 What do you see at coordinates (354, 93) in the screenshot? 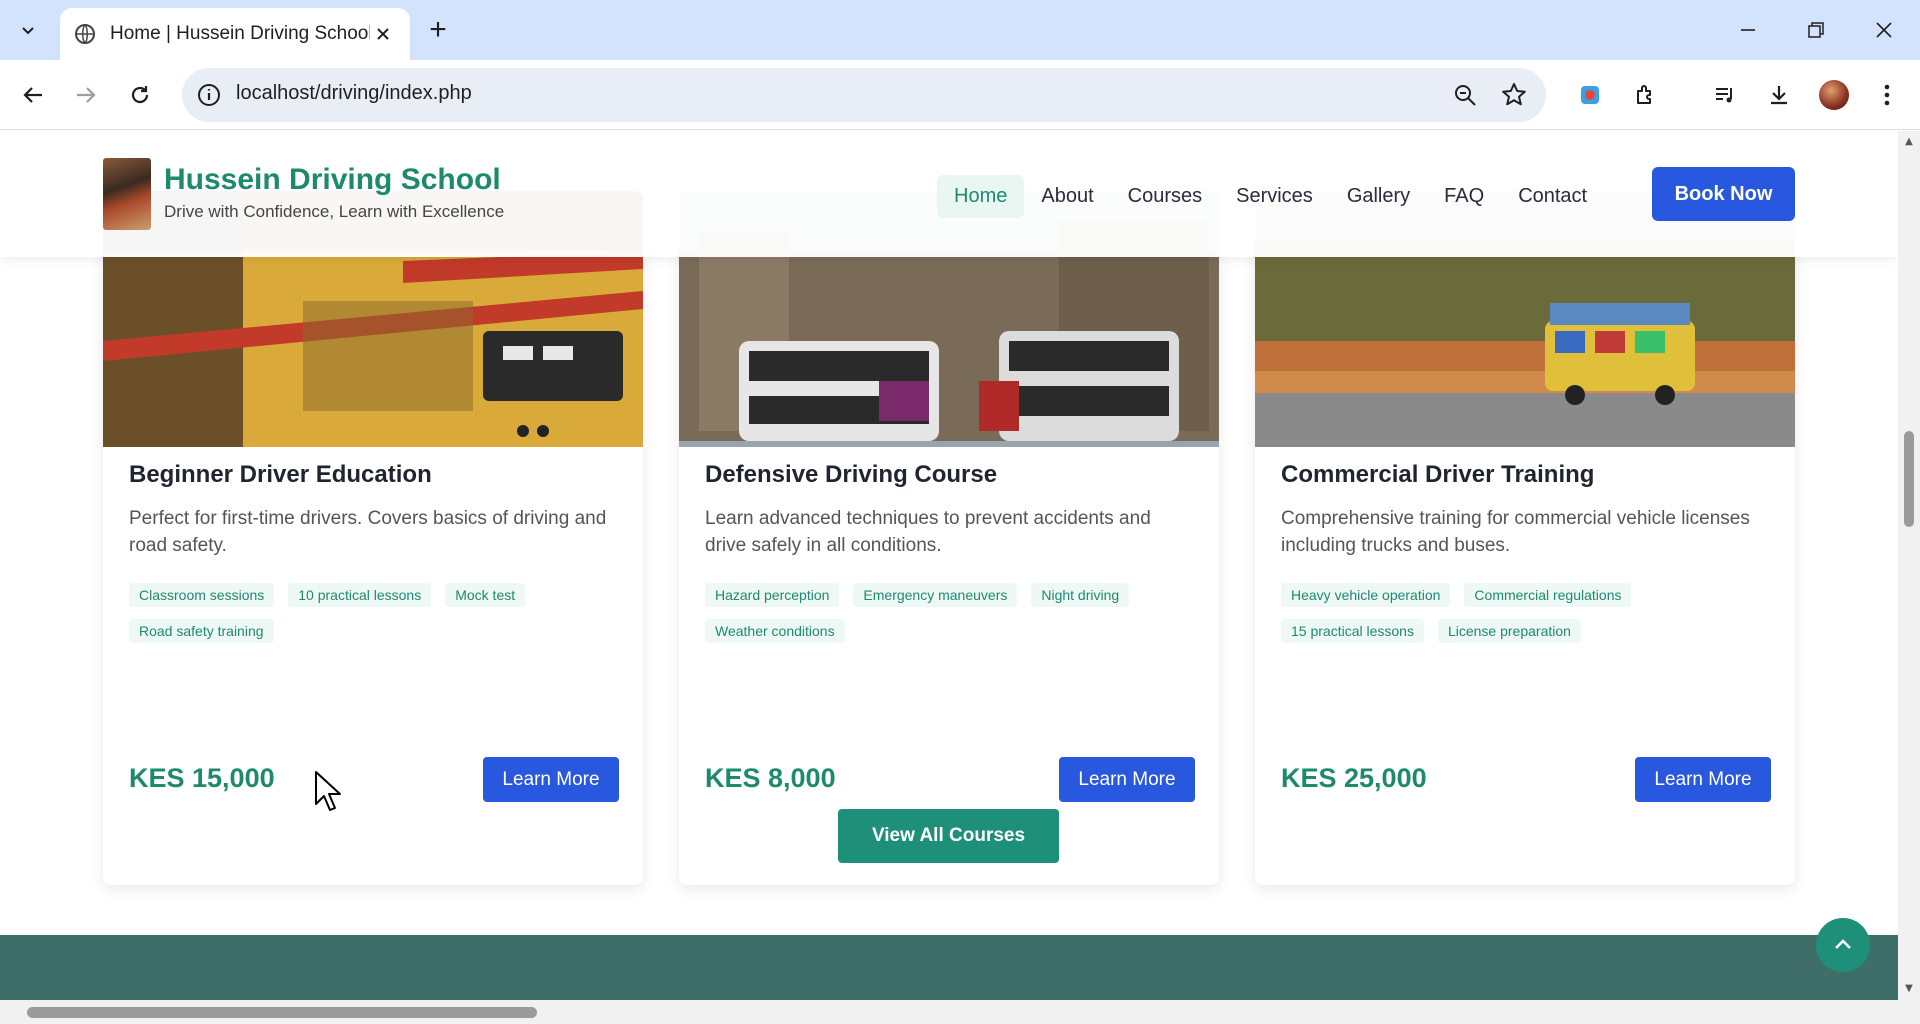
I see `url-text: localhost/driving/index.php` at bounding box center [354, 93].